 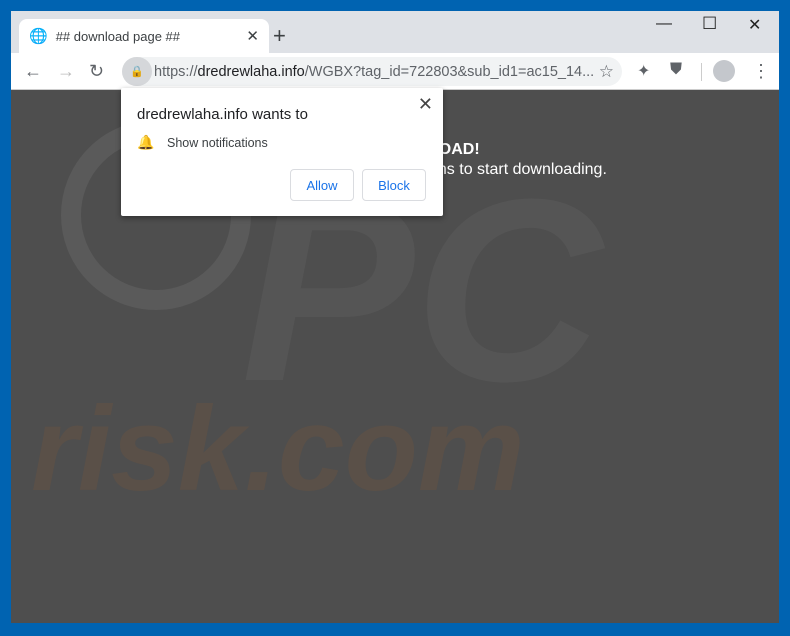 I want to click on new-tab-button: +, so click(x=279, y=36).